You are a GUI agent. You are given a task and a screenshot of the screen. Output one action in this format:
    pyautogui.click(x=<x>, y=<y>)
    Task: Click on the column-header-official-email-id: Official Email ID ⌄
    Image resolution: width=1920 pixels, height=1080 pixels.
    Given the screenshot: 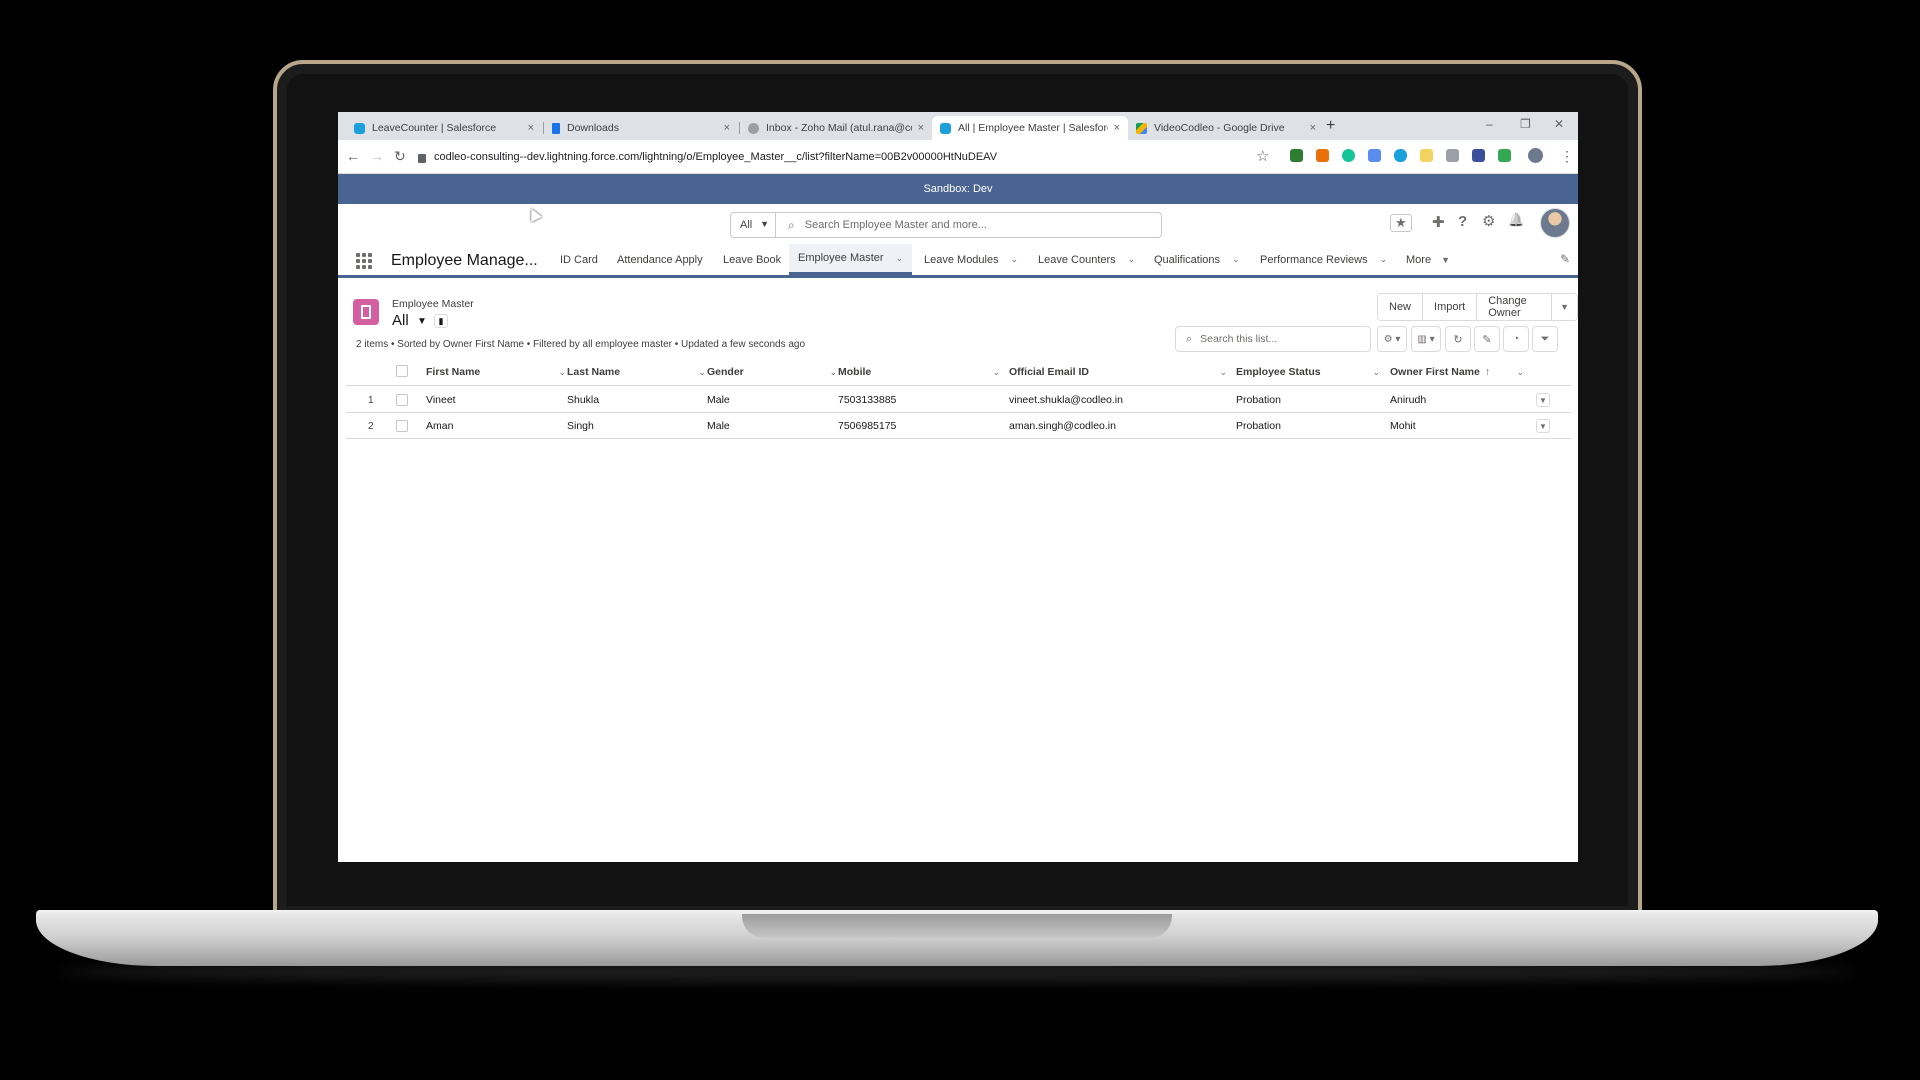 What is the action you would take?
    pyautogui.click(x=1118, y=372)
    